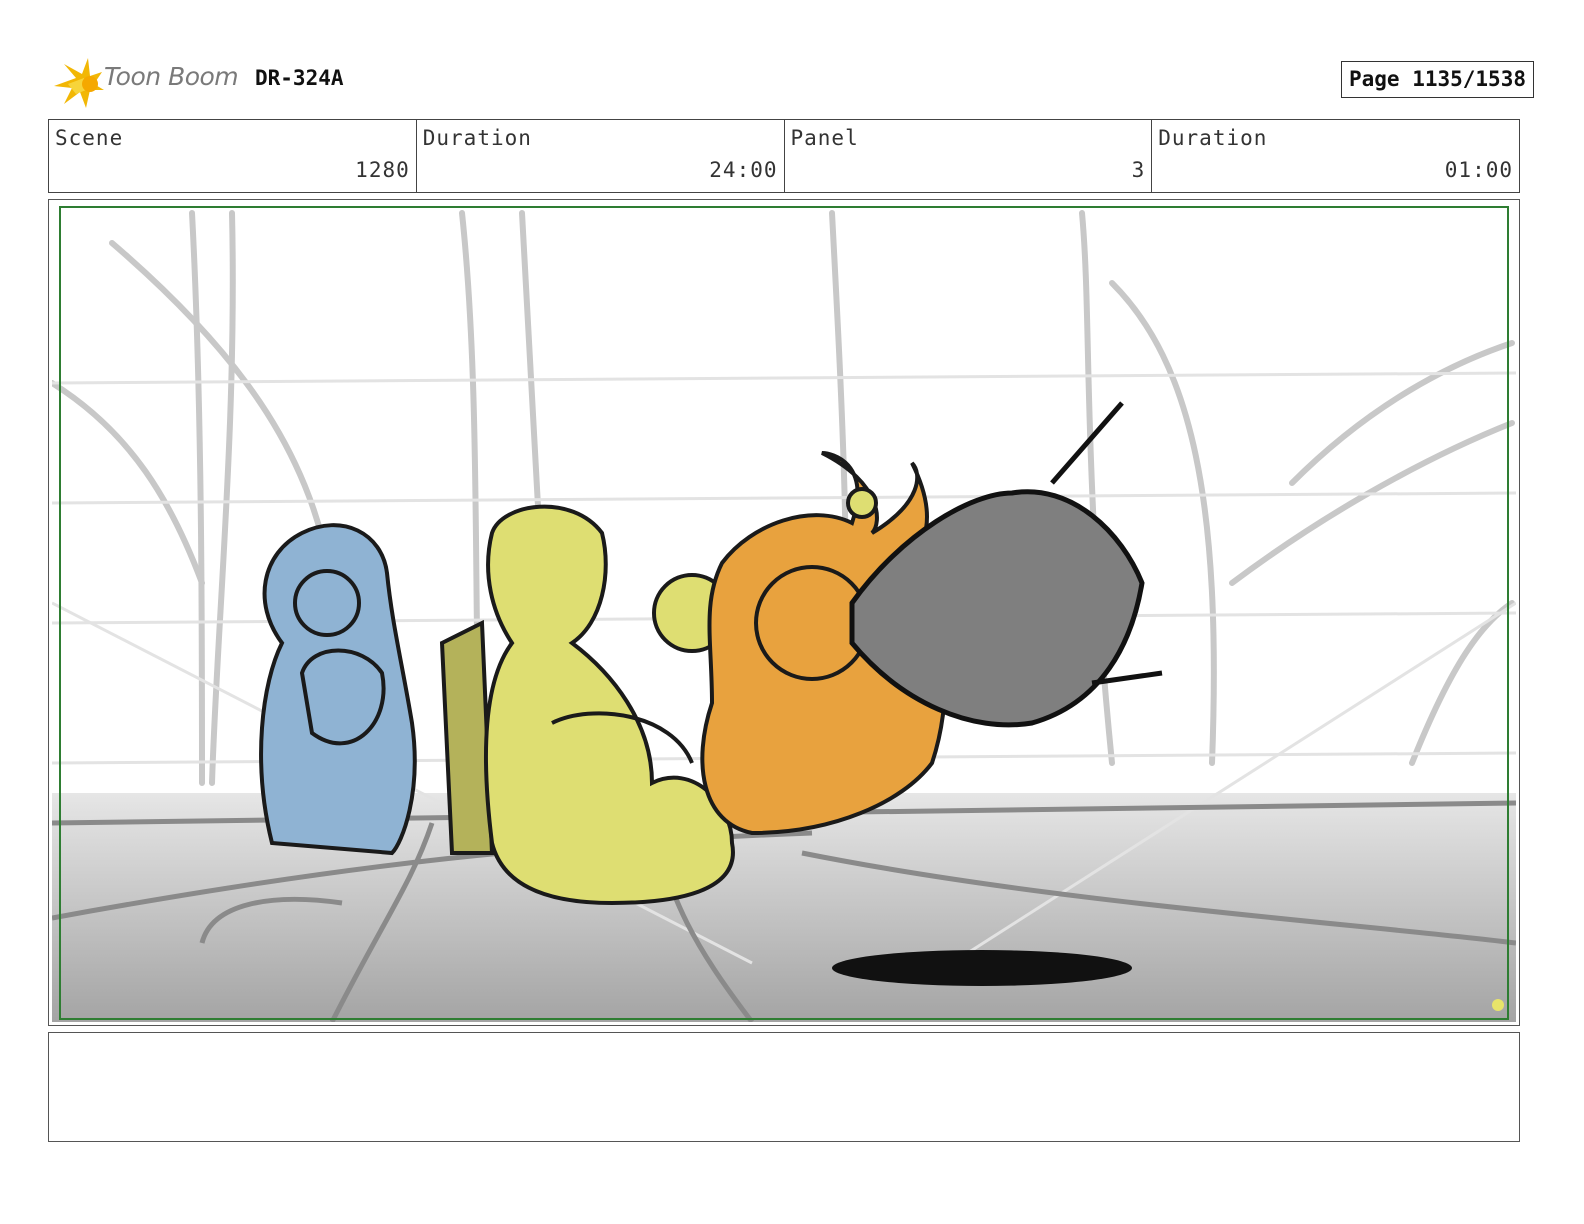 The height and width of the screenshot is (1224, 1584). What do you see at coordinates (792, 82) in the screenshot?
I see `page-header: Toon Boom DR-324A Page 1135/1538` at bounding box center [792, 82].